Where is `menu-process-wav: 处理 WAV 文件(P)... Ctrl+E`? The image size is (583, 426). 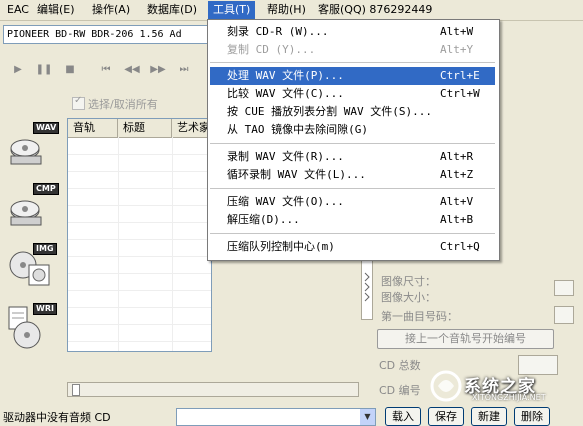
menu-process-wav: 处理 WAV 文件(P)... Ctrl+E is located at coordinates (352, 76).